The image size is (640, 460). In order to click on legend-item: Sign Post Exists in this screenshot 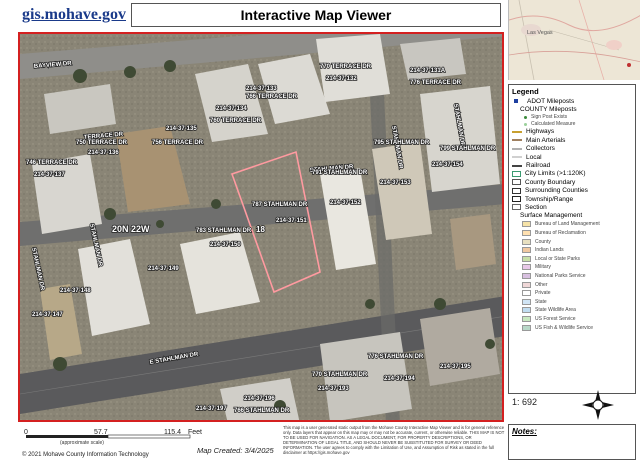, I will do `click(572, 117)`.